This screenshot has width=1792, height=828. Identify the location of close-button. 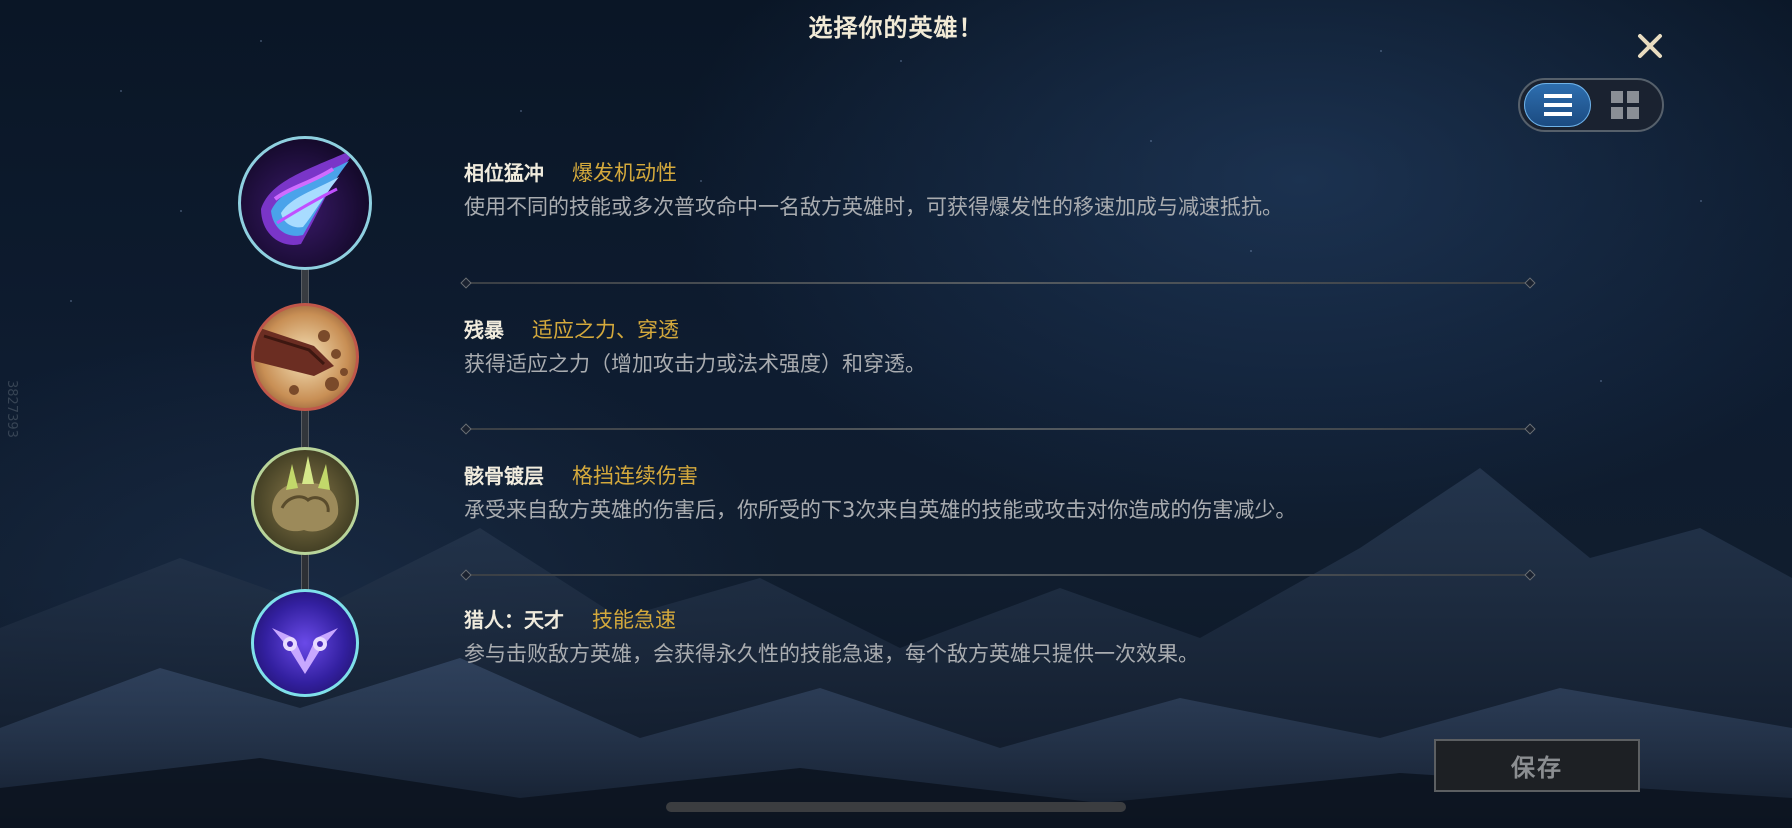
(1650, 46).